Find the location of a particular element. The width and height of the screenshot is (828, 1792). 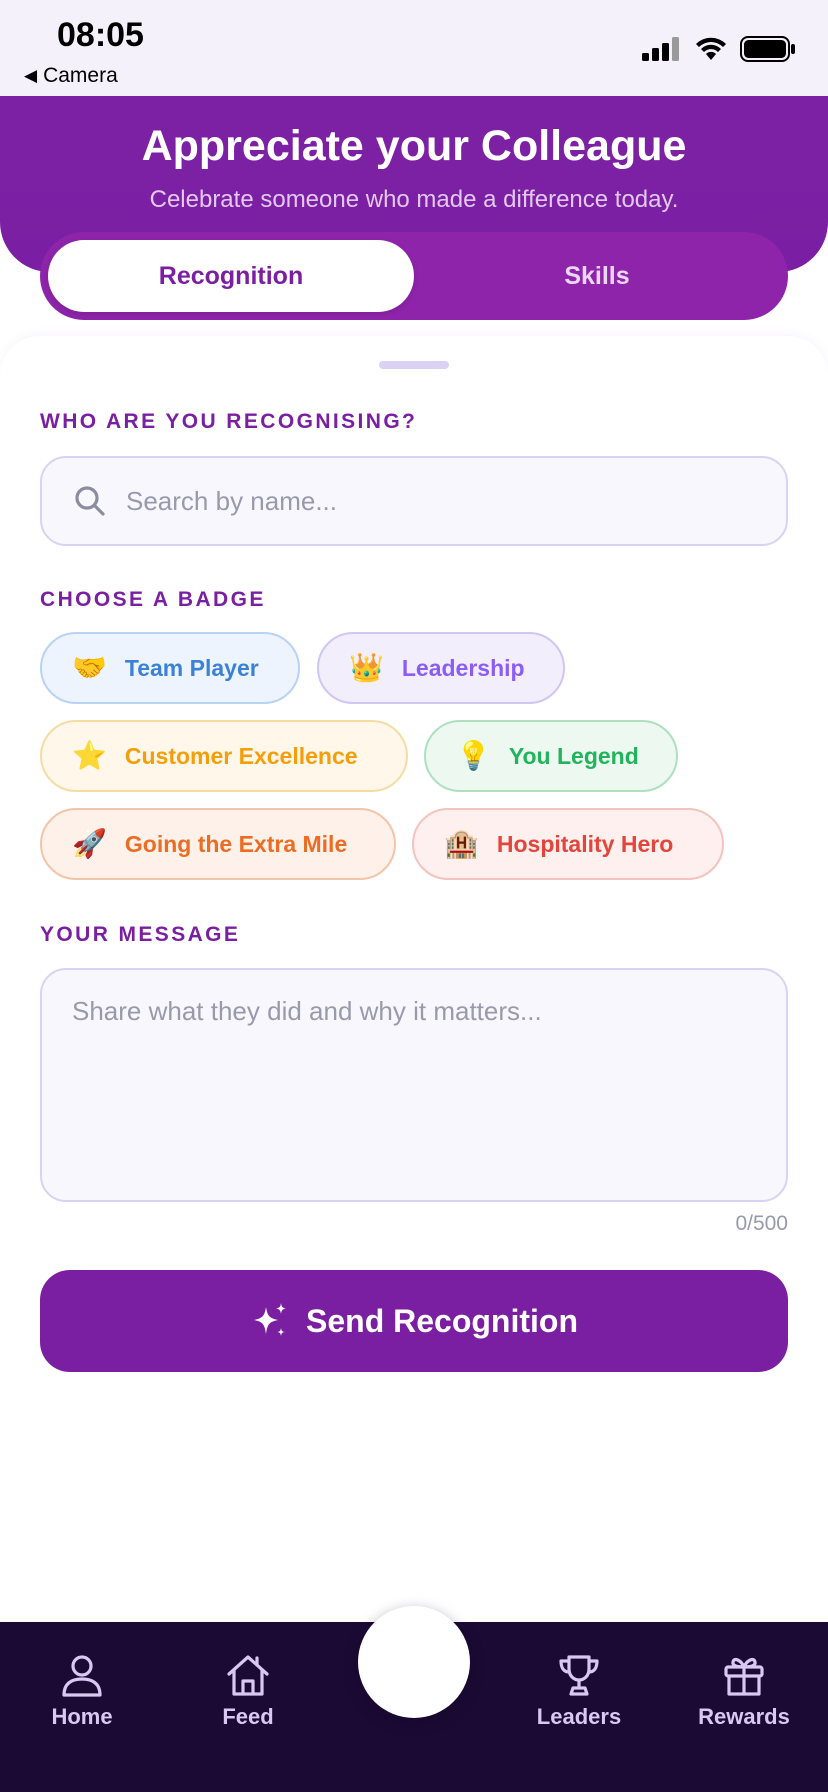

nav-home: Home is located at coordinates (82, 1691).